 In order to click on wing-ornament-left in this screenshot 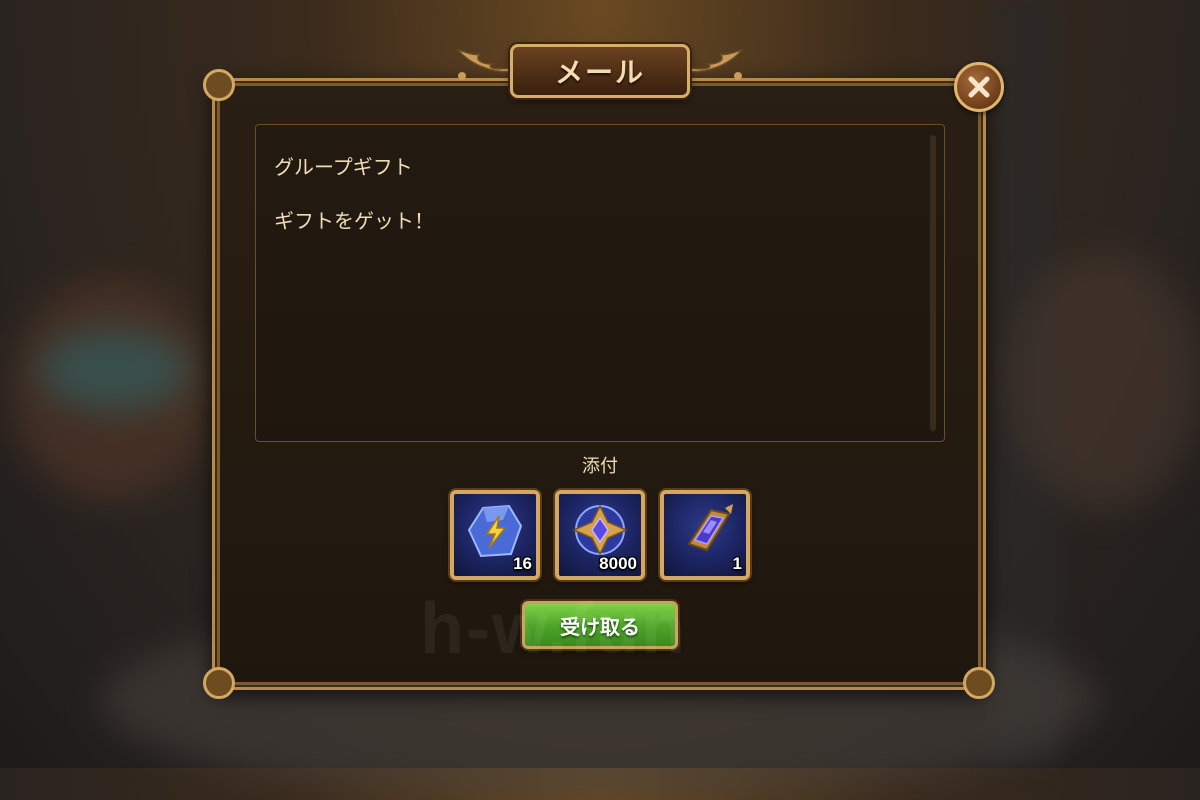, I will do `click(483, 64)`.